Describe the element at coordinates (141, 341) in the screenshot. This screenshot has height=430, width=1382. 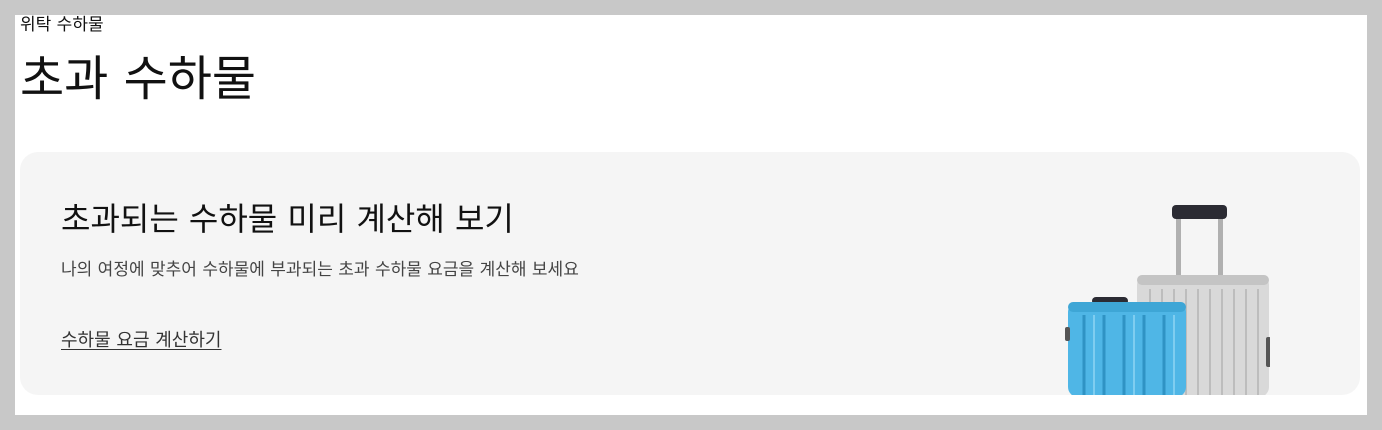
I see `calculate-baggage-fee-link: 수하물 요금 계산하기` at that location.